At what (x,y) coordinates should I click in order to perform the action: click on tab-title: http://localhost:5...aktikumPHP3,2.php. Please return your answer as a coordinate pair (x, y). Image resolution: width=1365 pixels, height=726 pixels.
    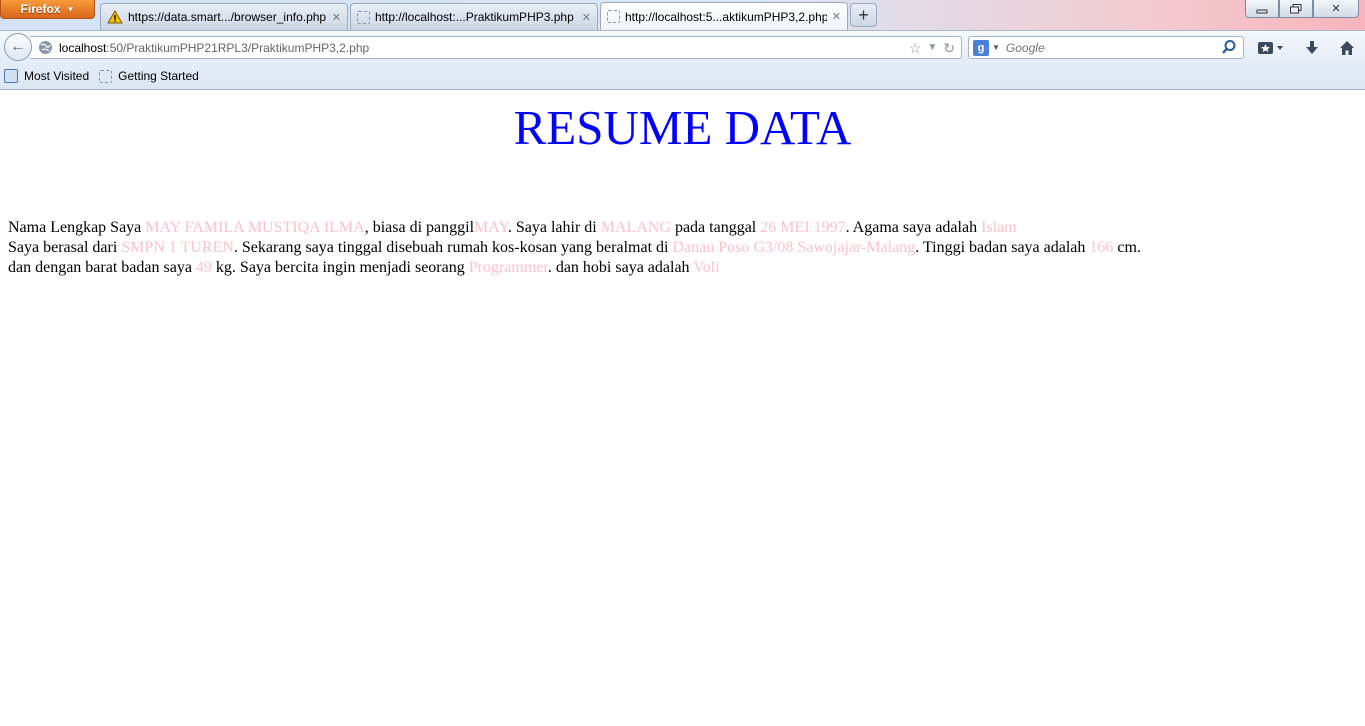
    Looking at the image, I should click on (726, 16).